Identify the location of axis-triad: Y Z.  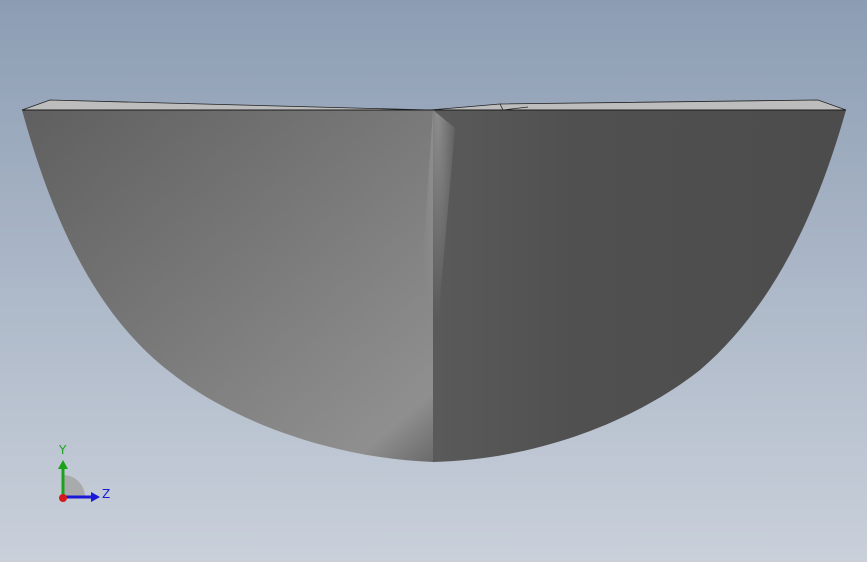
(84, 472).